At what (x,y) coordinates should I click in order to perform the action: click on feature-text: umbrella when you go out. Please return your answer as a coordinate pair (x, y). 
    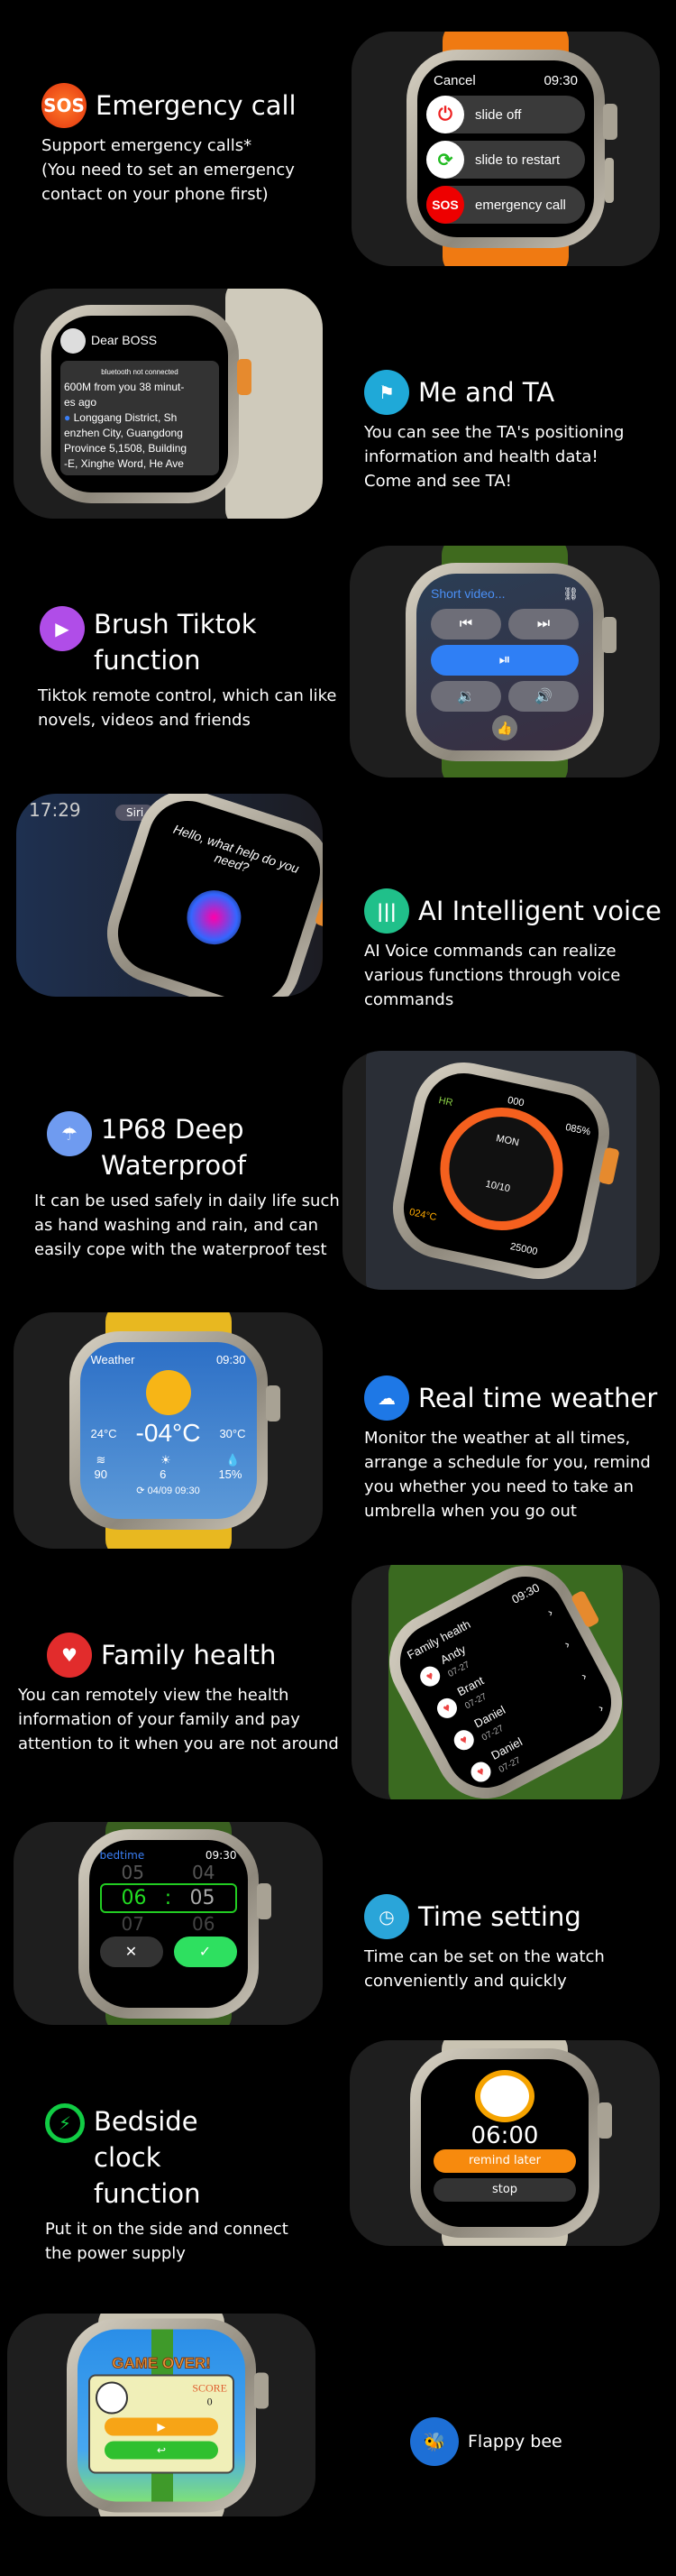
    Looking at the image, I should click on (470, 1512).